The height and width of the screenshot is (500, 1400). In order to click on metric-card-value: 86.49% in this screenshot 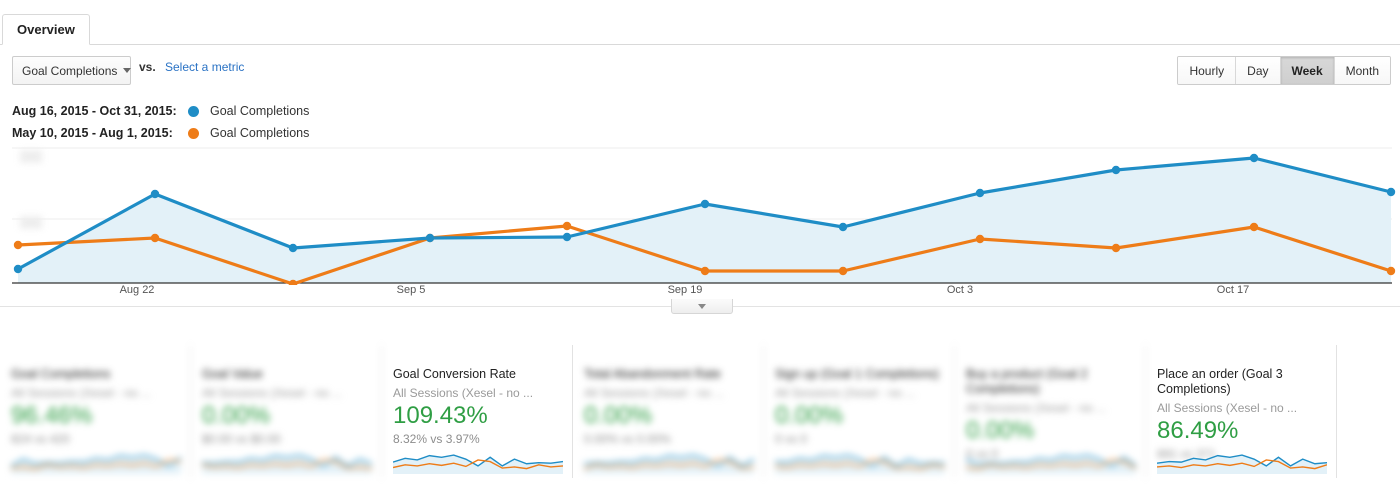, I will do `click(1198, 430)`.